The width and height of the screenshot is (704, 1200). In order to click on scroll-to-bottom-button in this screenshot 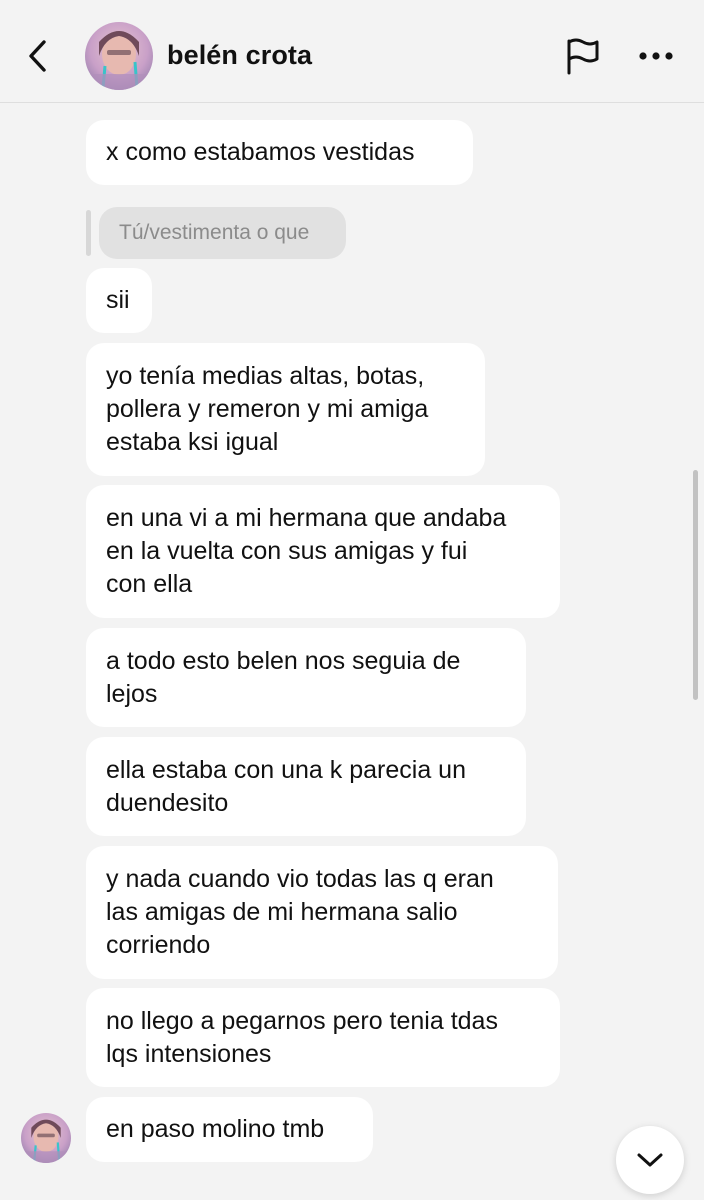, I will do `click(650, 1160)`.